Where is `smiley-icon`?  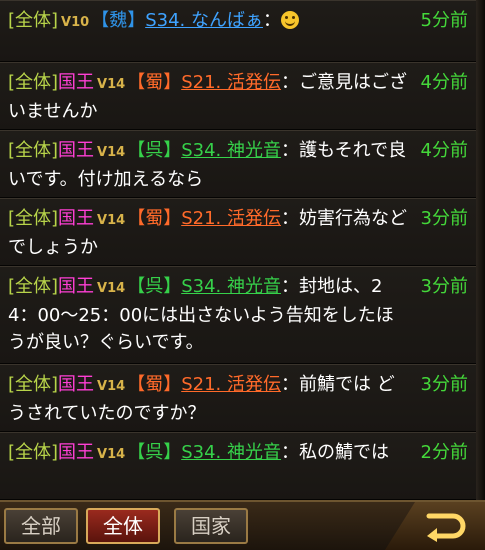
smiley-icon is located at coordinates (289, 20).